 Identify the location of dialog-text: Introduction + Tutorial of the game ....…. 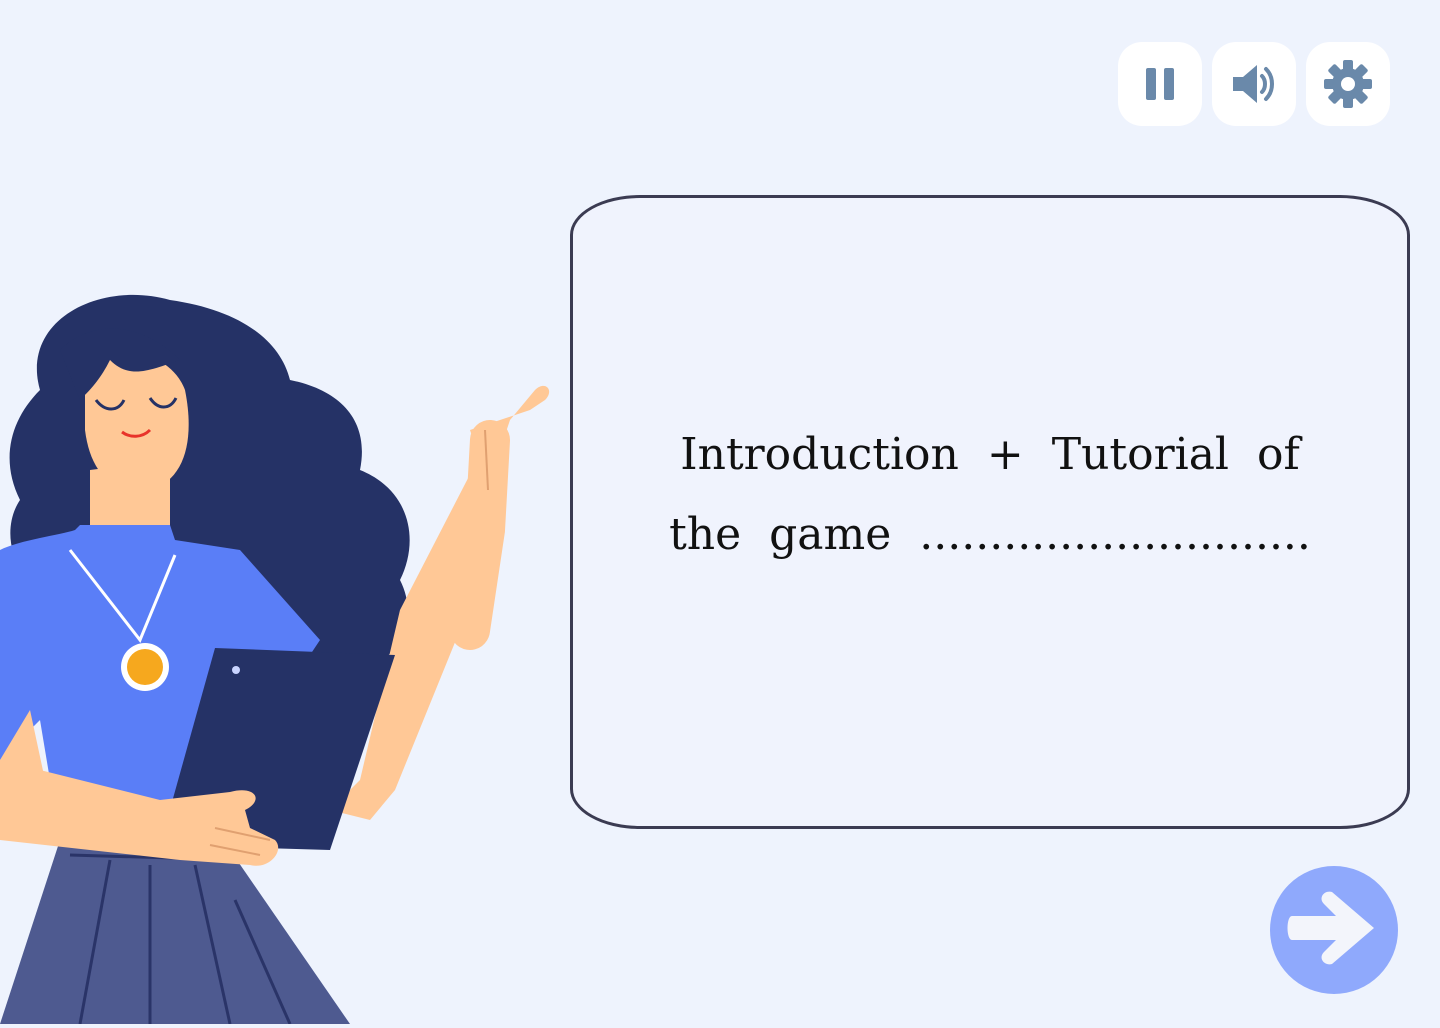
(990, 494).